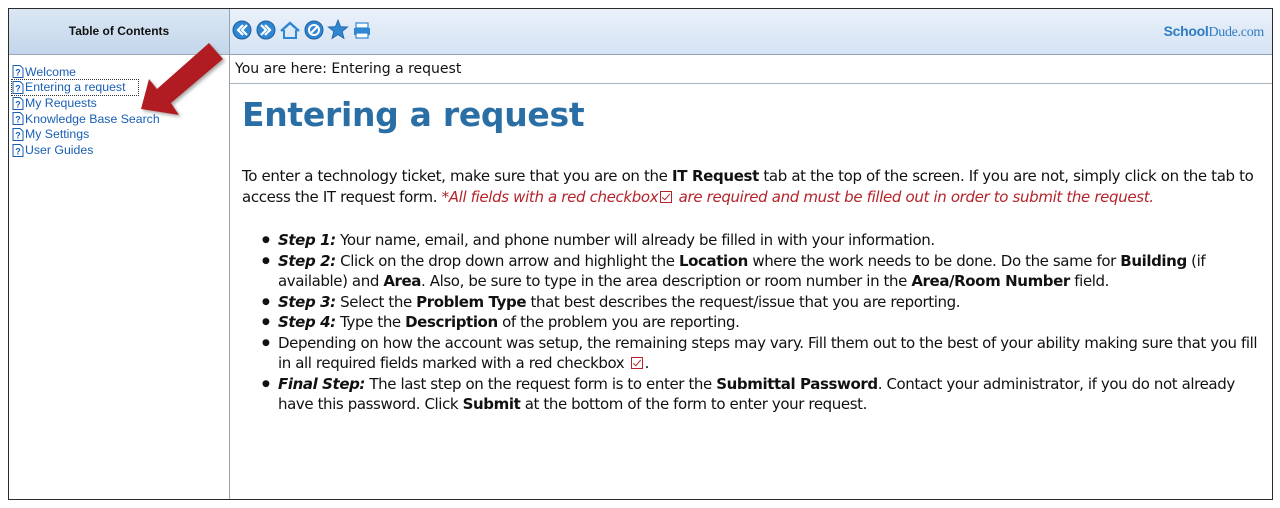 The width and height of the screenshot is (1280, 508). I want to click on step-name: Step 3:, so click(307, 301).